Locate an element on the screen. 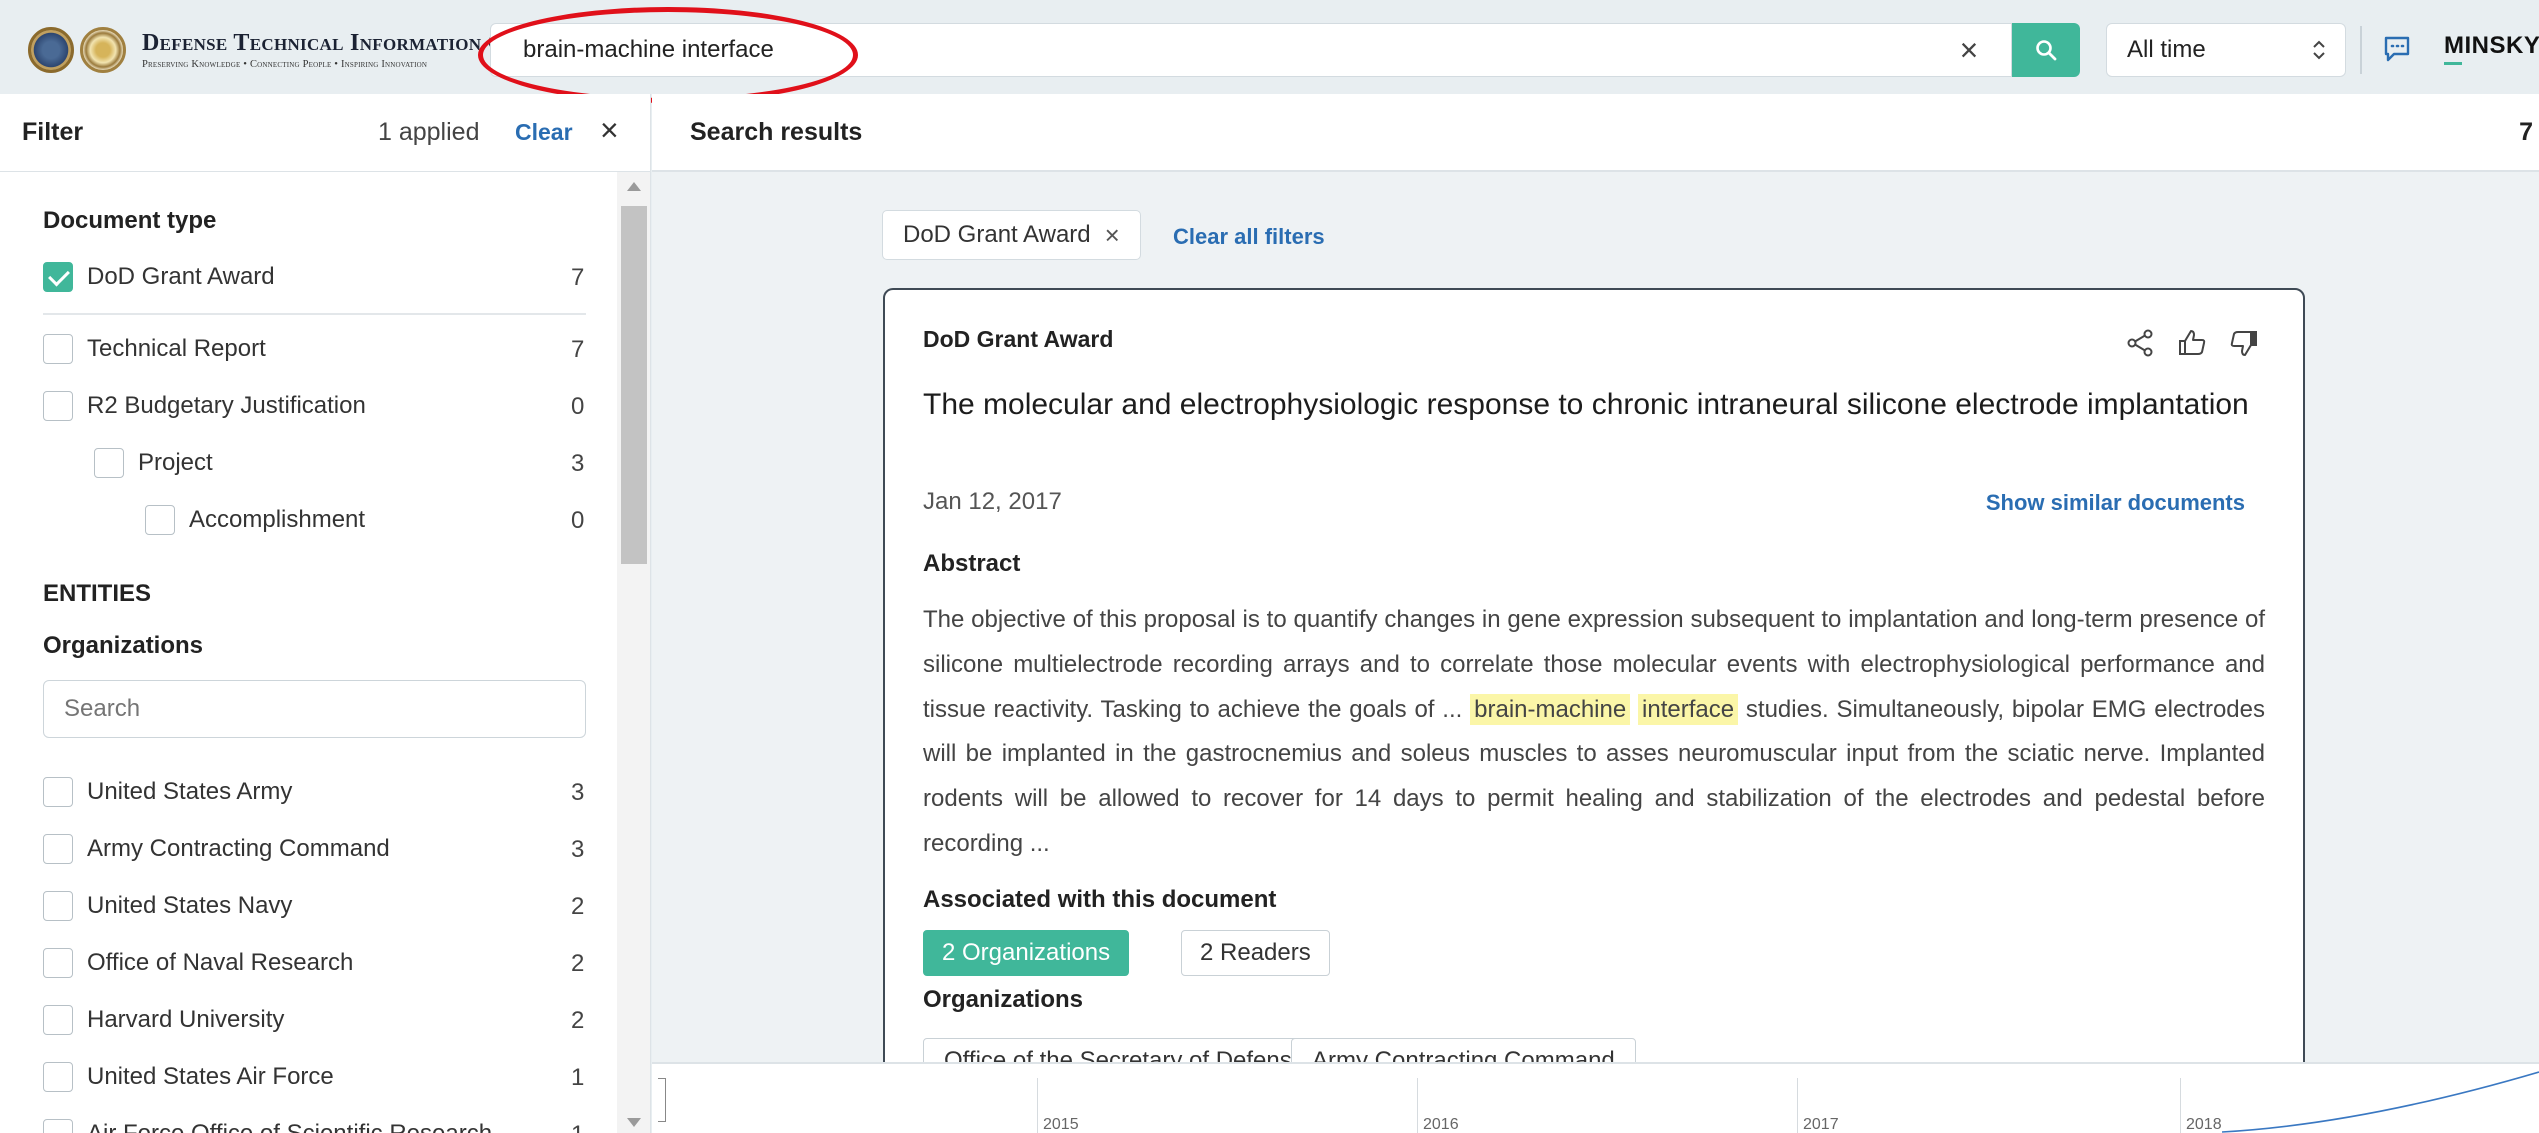  organizations-heading: Organizations is located at coordinates (1003, 999).